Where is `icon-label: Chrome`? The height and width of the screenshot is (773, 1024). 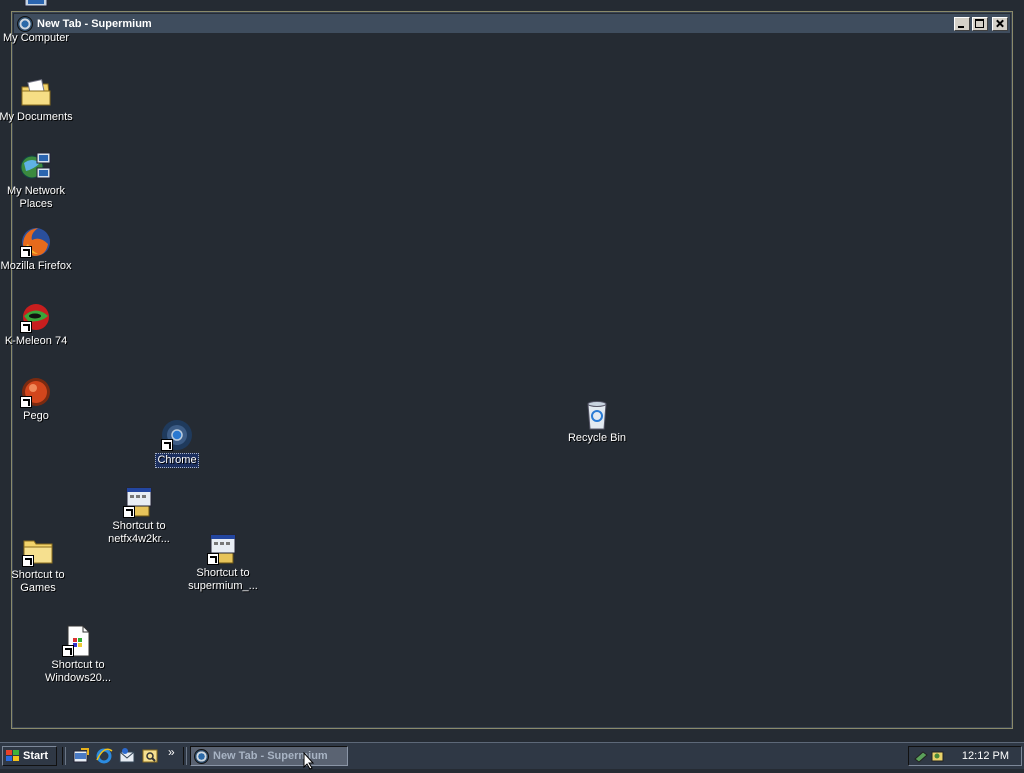 icon-label: Chrome is located at coordinates (177, 460).